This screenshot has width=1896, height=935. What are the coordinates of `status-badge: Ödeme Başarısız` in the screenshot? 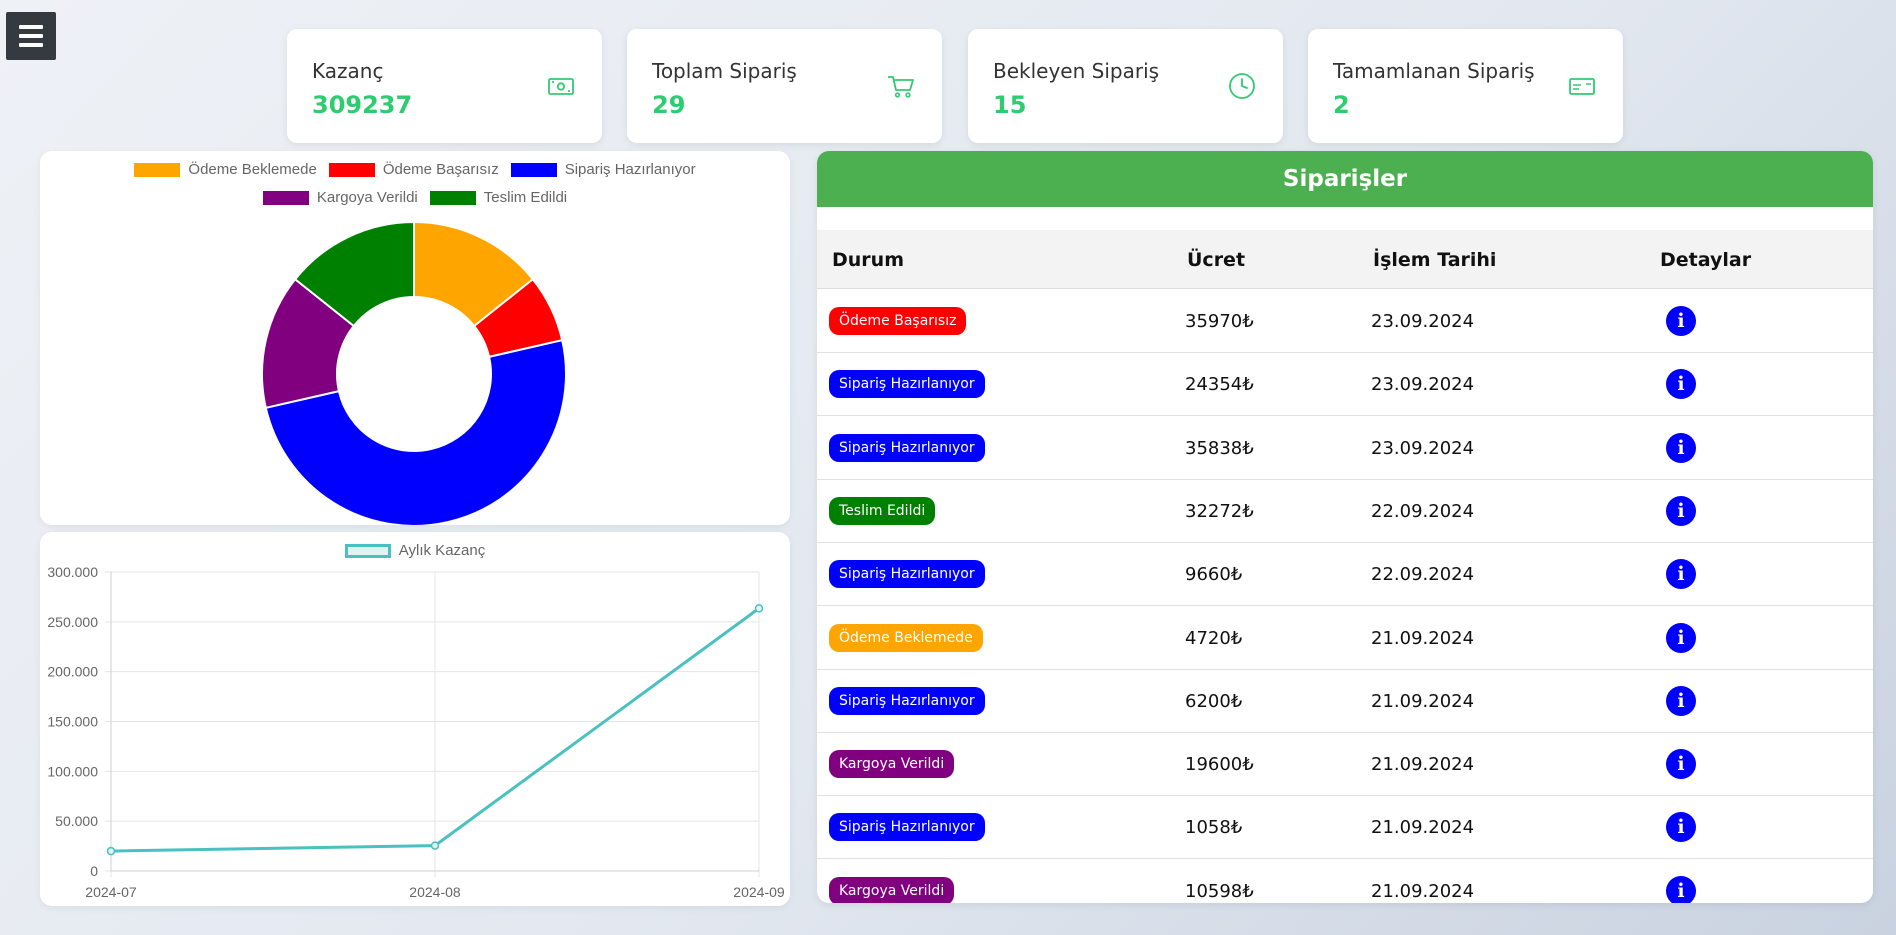 It's located at (898, 321).